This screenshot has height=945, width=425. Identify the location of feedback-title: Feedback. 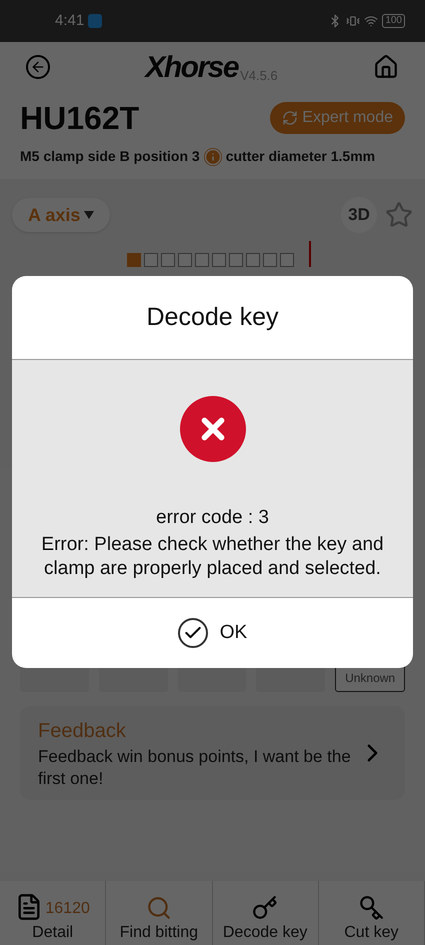
(82, 731).